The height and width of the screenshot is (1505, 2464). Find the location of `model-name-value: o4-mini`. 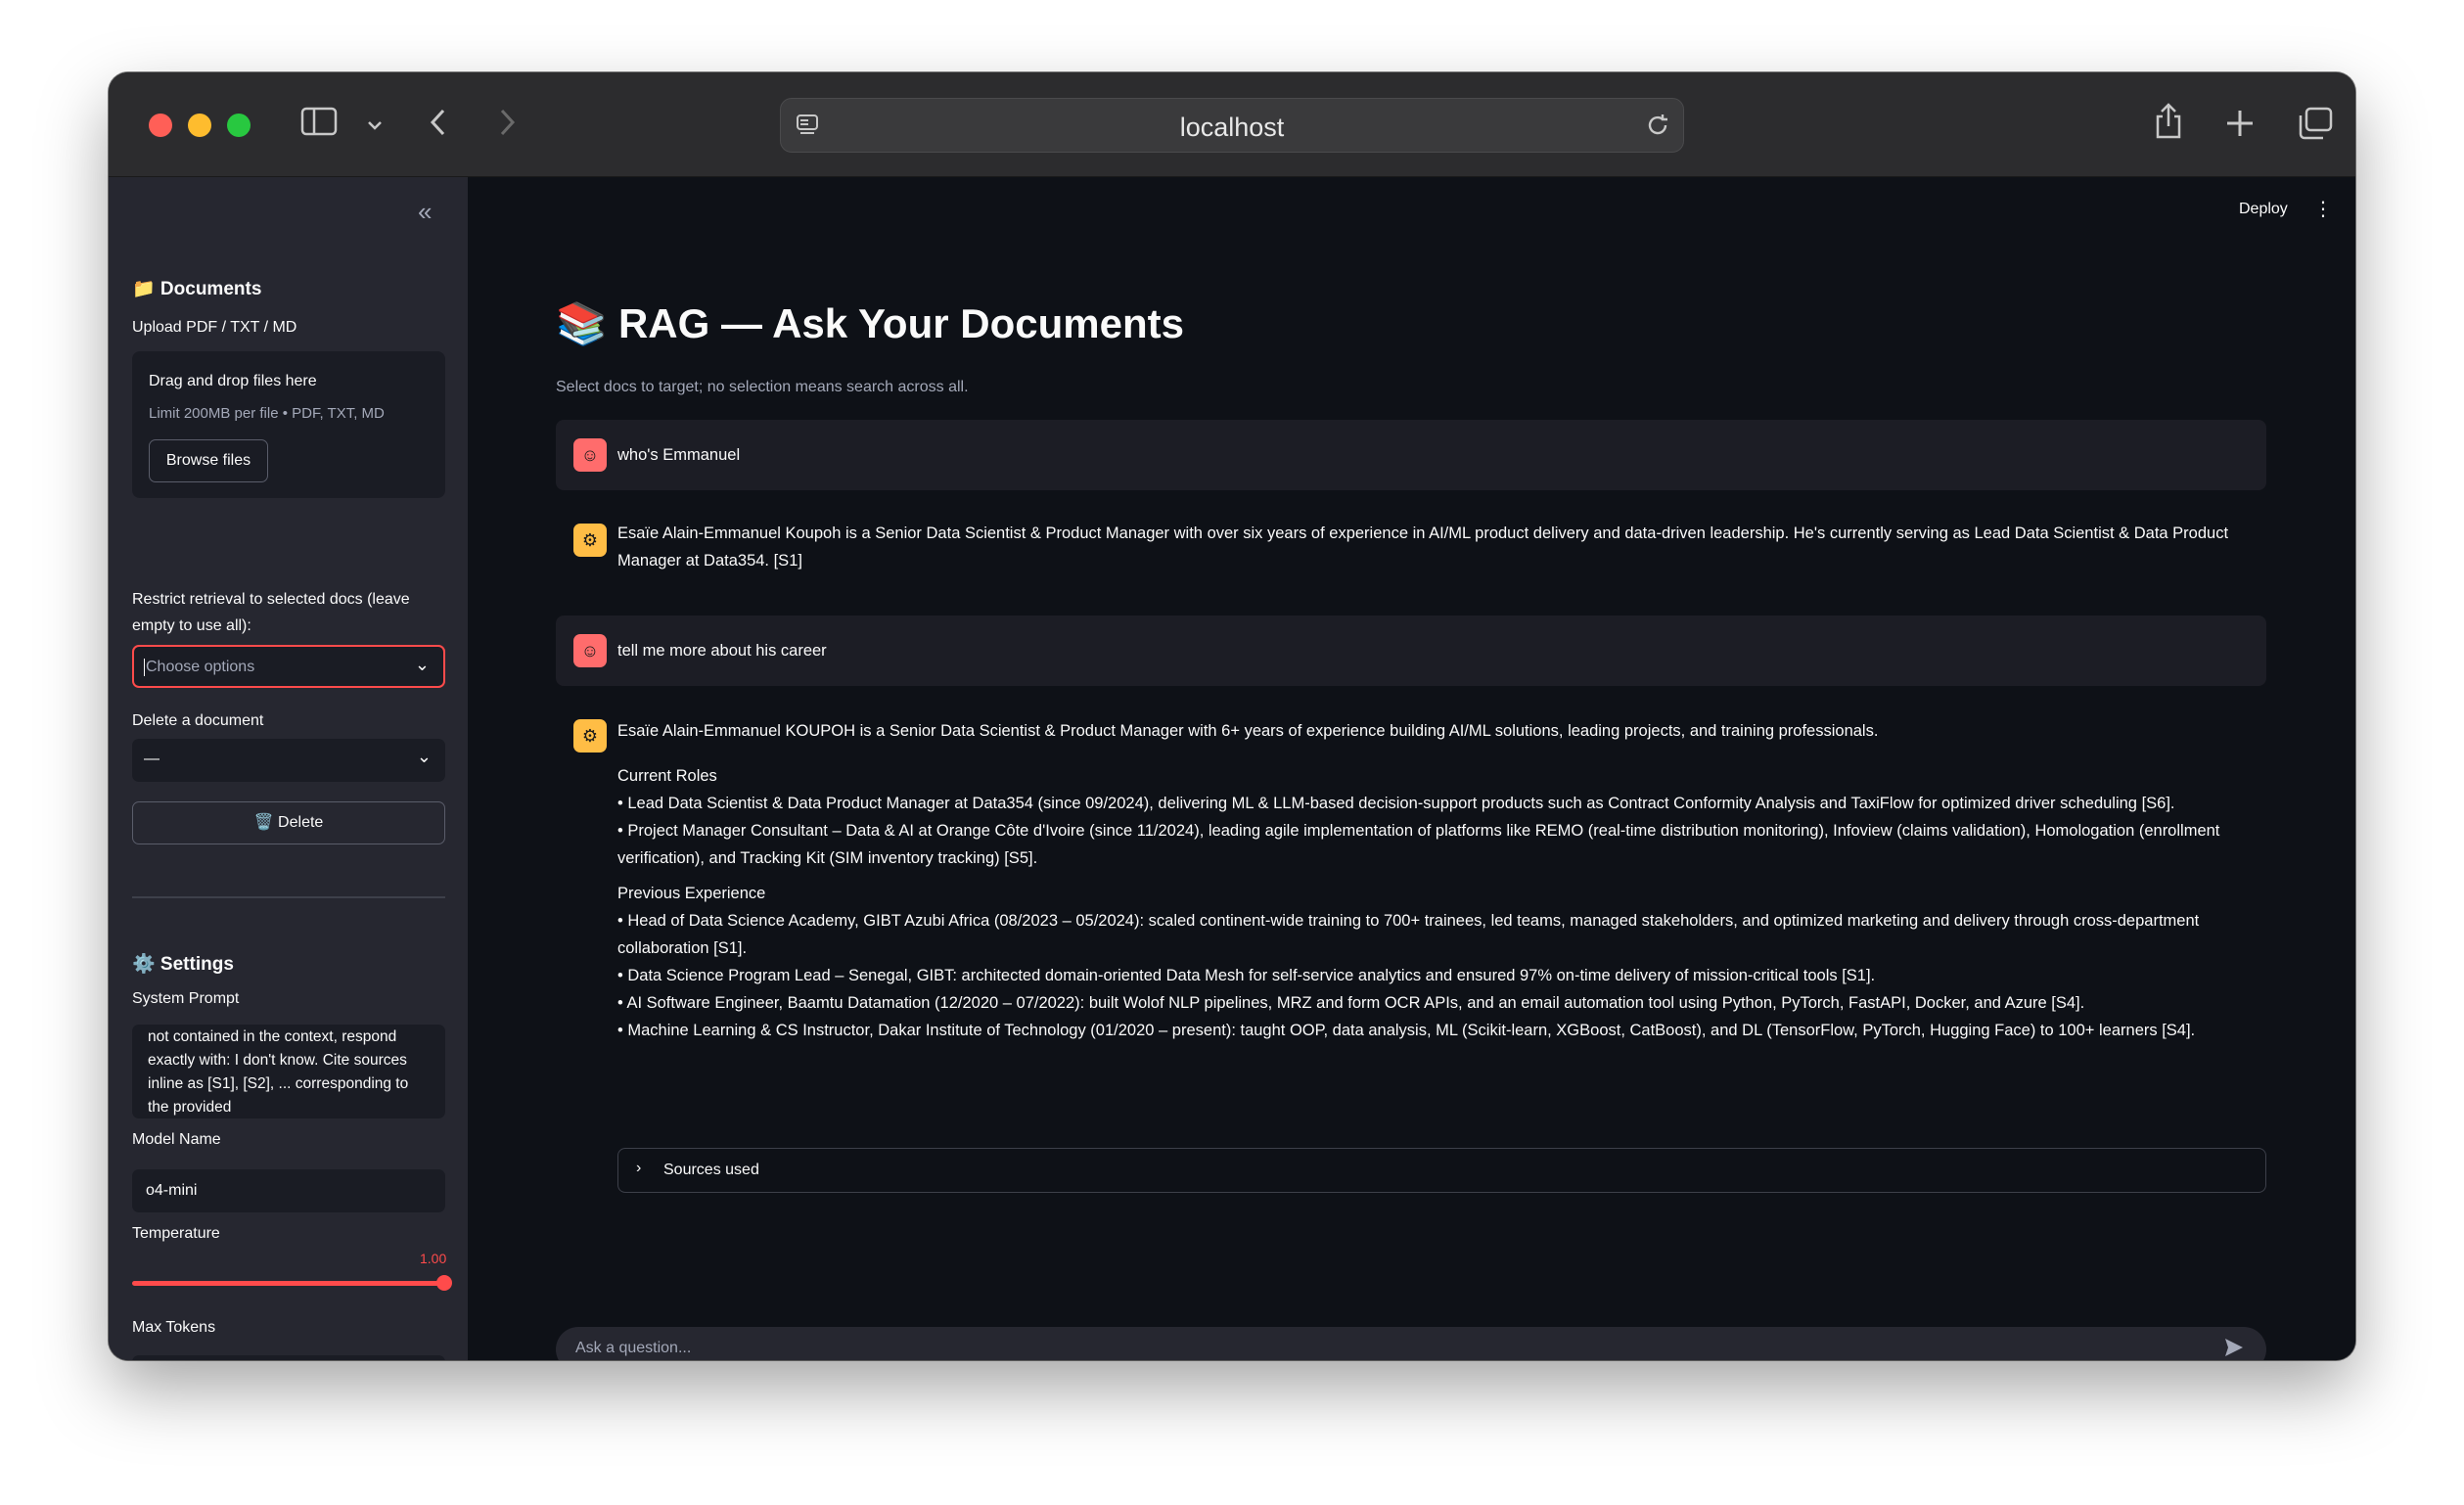

model-name-value: o4-mini is located at coordinates (172, 1190).